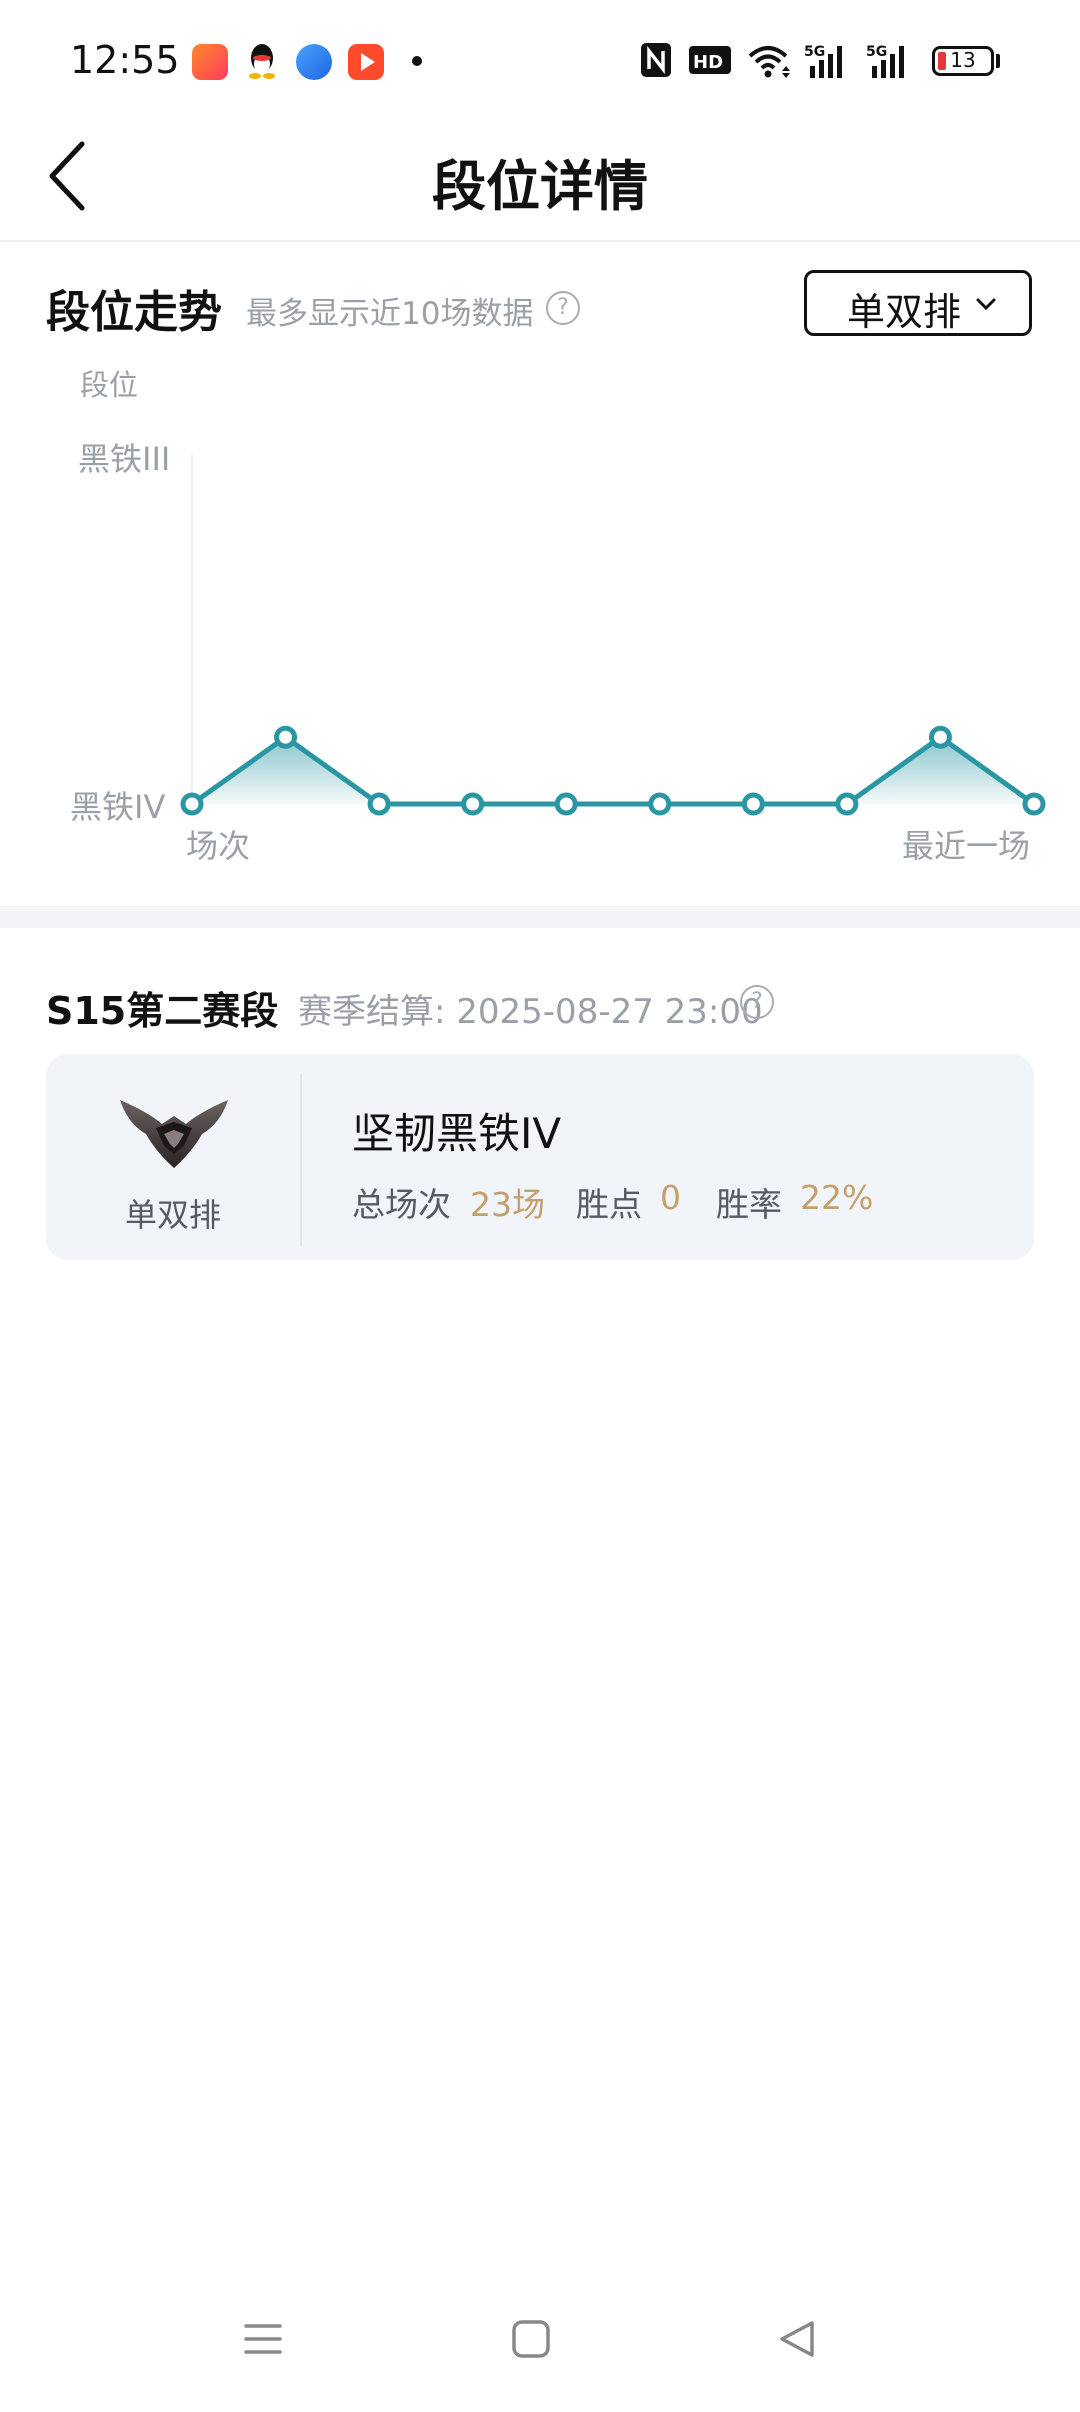 Image resolution: width=1080 pixels, height=2412 pixels. Describe the element at coordinates (174, 1132) in the screenshot. I see `iron-rank-emblem-icon` at that location.